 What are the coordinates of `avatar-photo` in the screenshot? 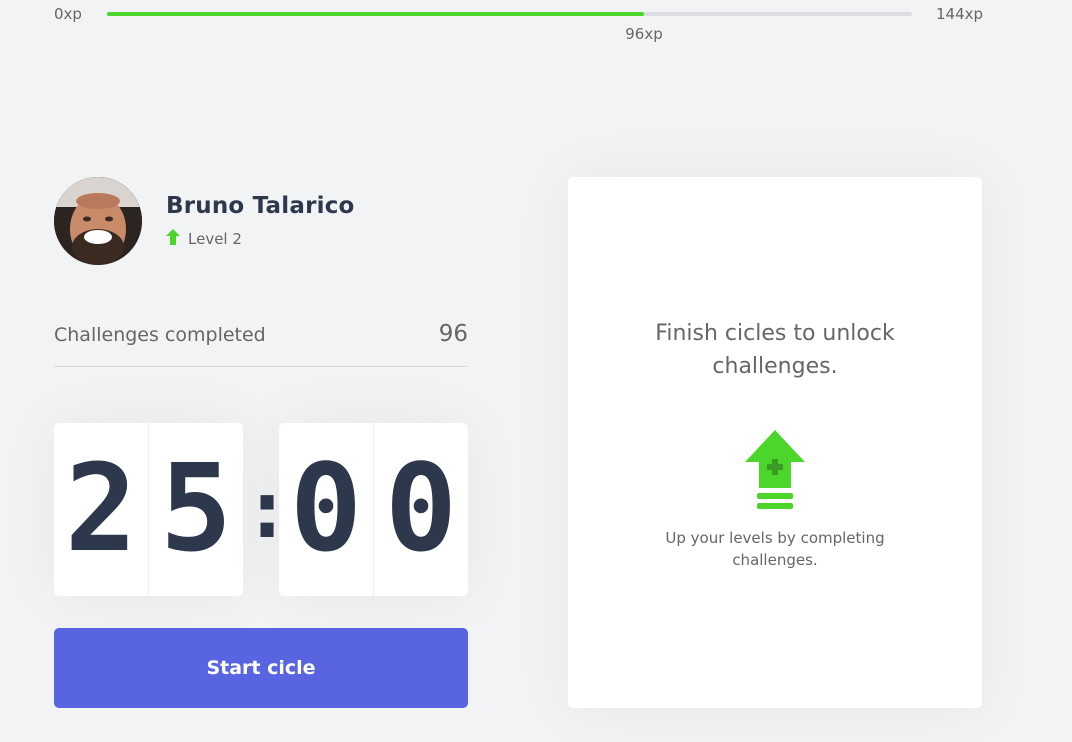 It's located at (98, 221).